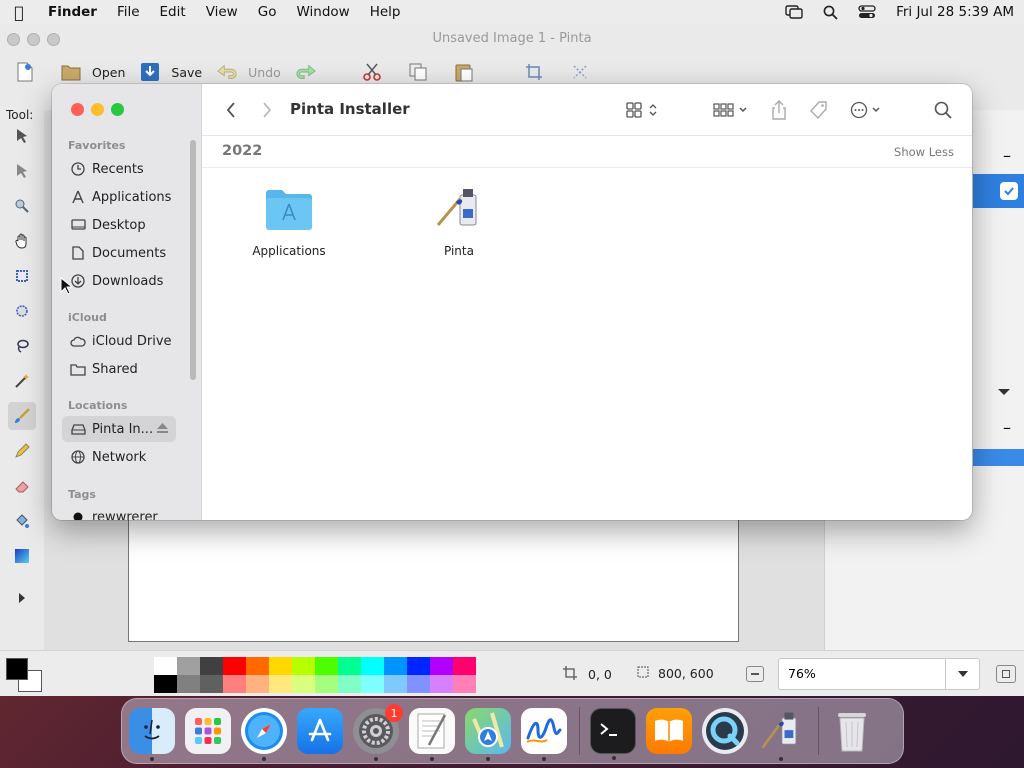 Image resolution: width=1024 pixels, height=768 pixels. I want to click on menu-help: Help, so click(385, 12).